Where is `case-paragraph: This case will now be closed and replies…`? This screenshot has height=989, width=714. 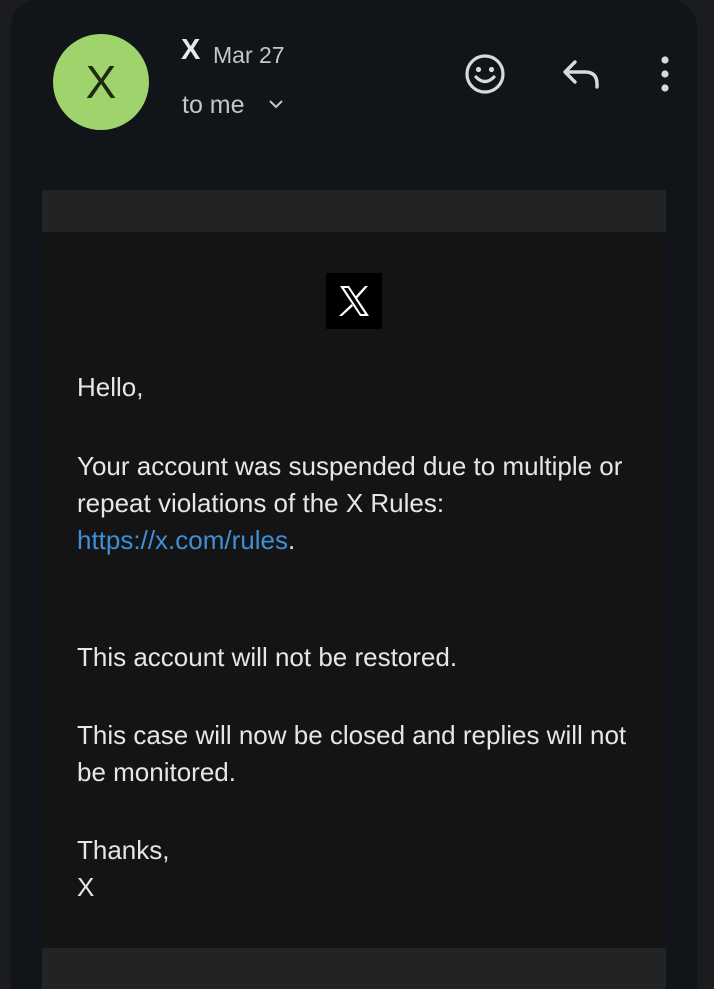
case-paragraph: This case will now be closed and replies… is located at coordinates (352, 753).